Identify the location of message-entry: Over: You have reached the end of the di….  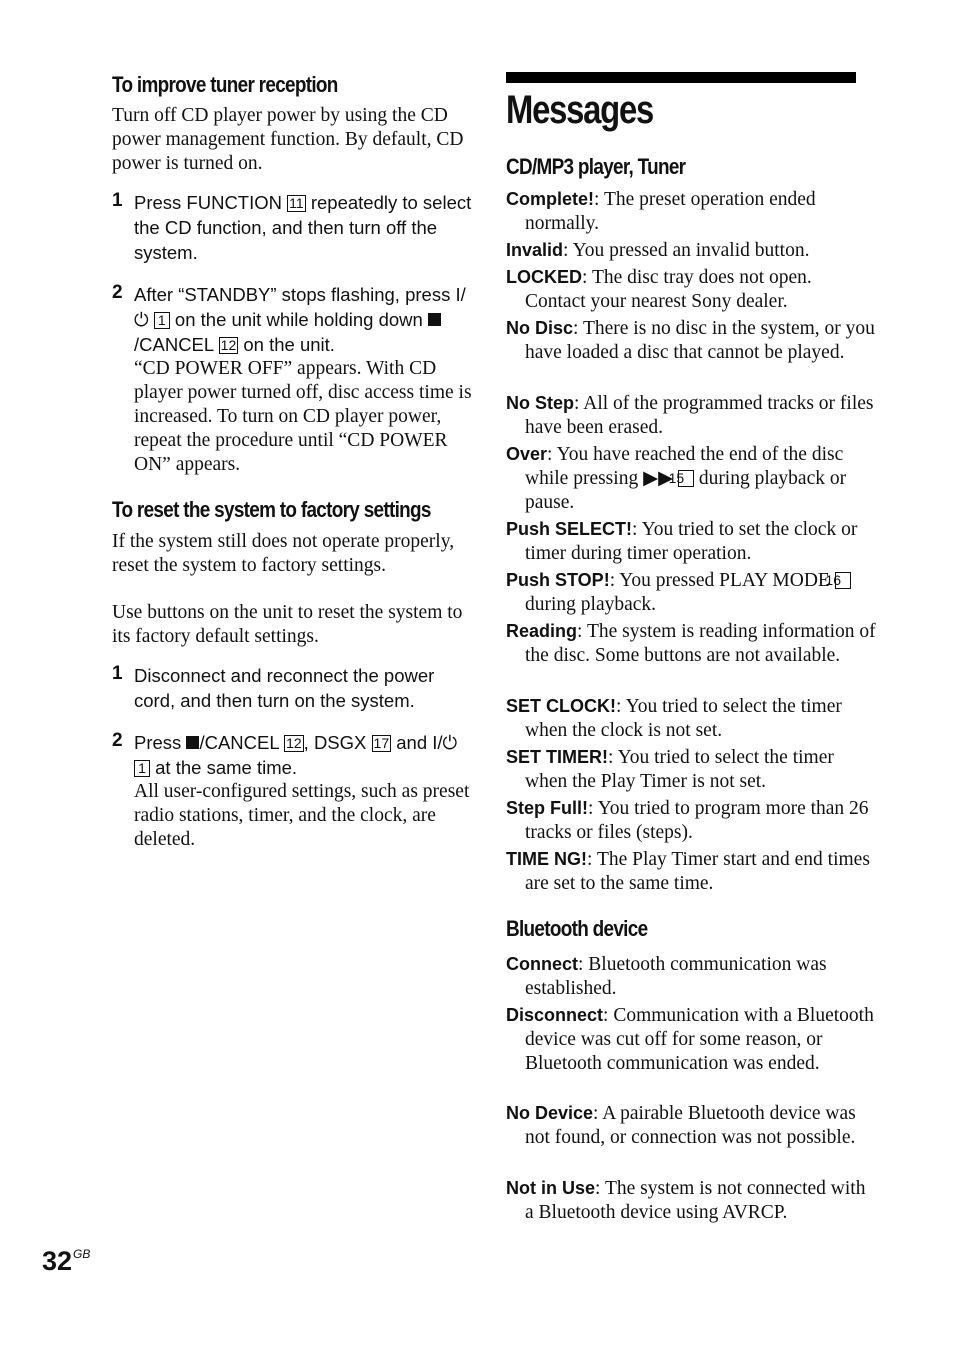
(676, 478).